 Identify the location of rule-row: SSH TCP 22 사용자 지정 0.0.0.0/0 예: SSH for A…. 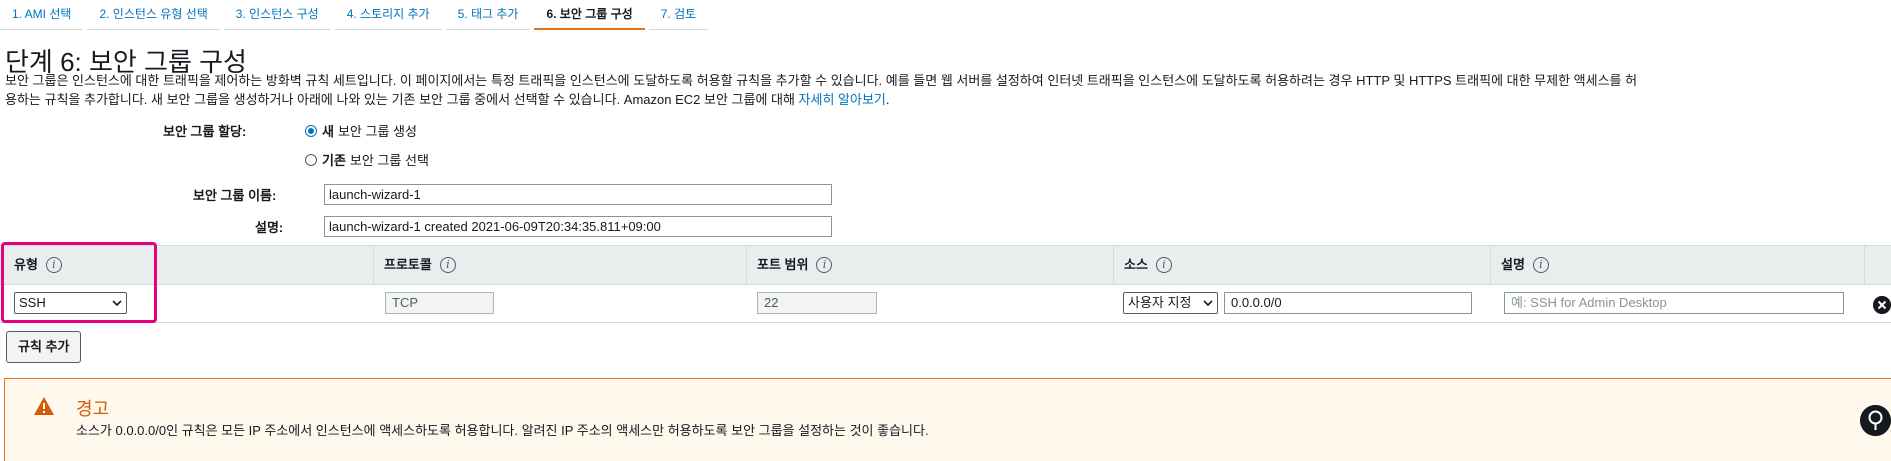
(945, 304).